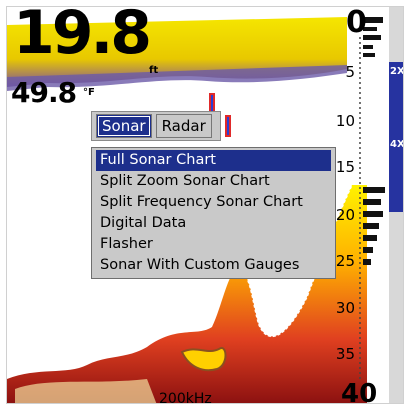  I want to click on temperature-unit: °F, so click(89, 92).